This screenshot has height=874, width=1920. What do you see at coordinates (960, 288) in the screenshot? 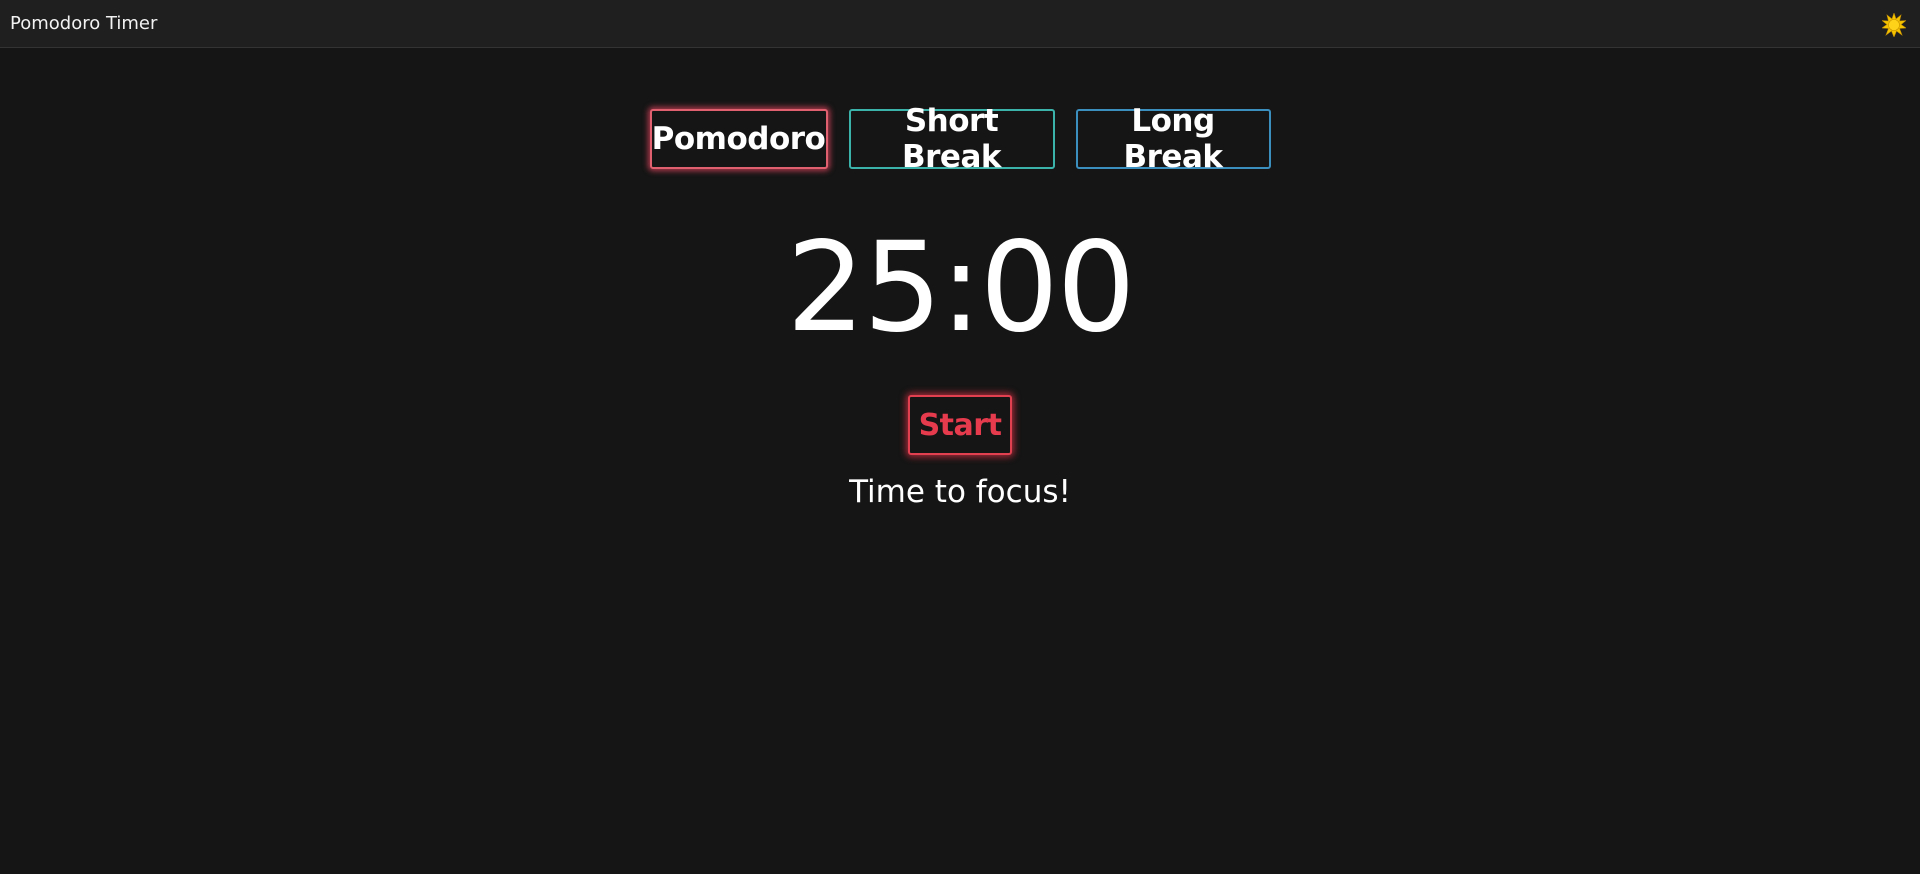
I see `timer-display: 25:00` at bounding box center [960, 288].